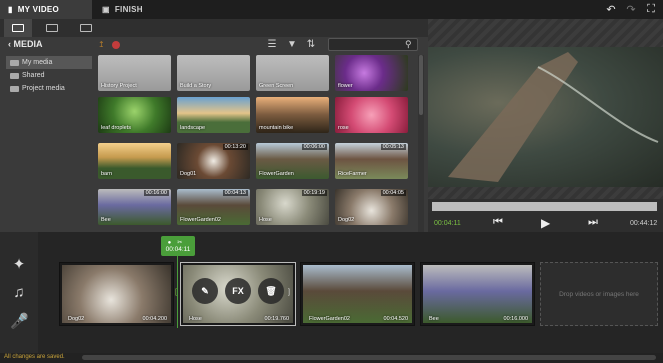 This screenshot has height=363, width=663. I want to click on folder-label: My media, so click(37, 62).